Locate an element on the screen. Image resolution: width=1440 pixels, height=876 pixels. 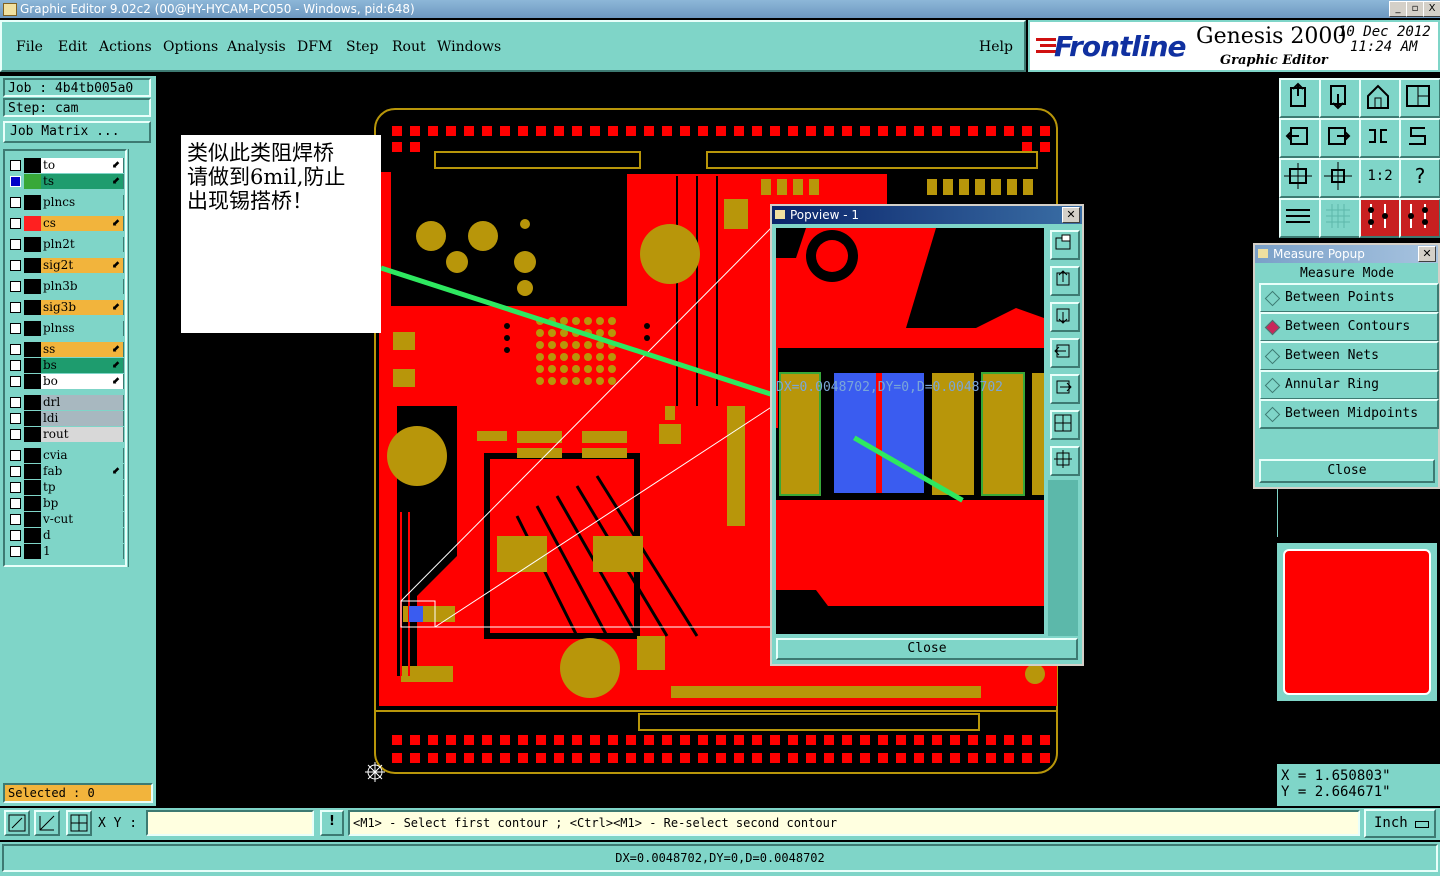
layer-row-rout: rout is located at coordinates (65, 434).